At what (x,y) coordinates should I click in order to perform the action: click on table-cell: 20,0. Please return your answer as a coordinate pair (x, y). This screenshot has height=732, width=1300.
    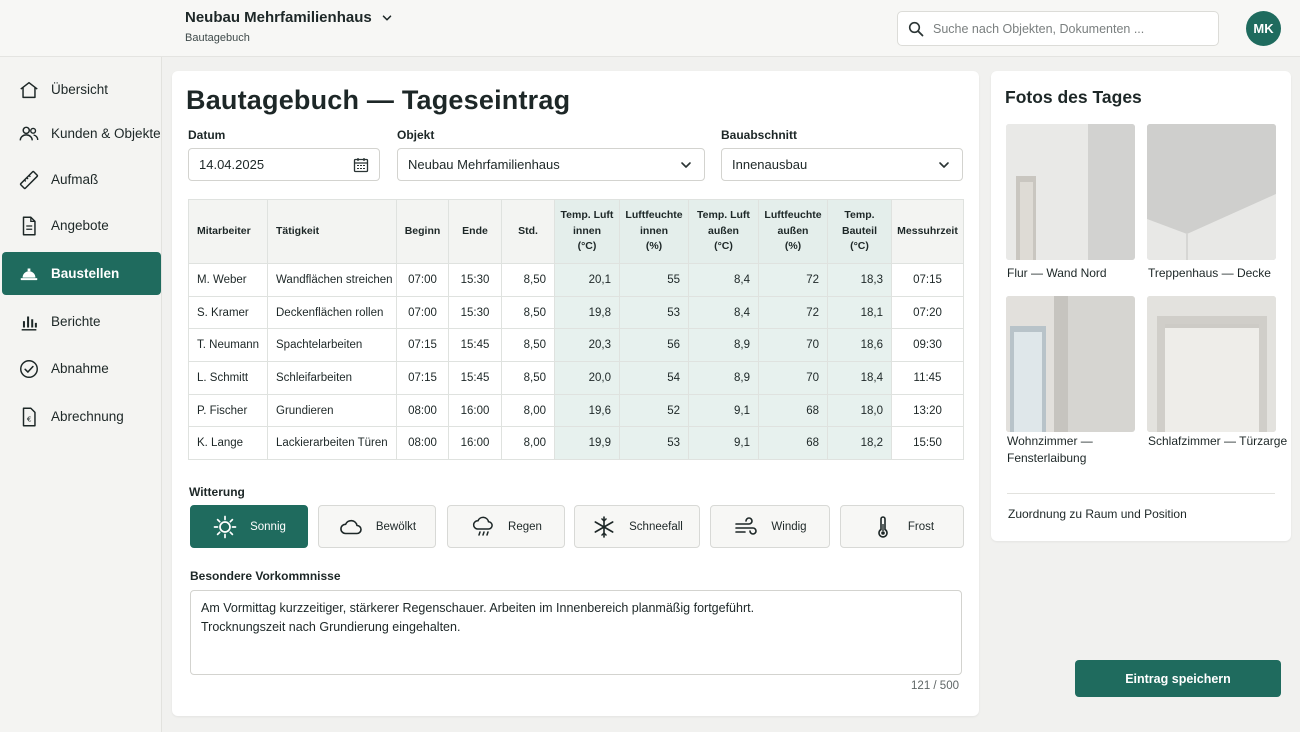
    Looking at the image, I should click on (587, 378).